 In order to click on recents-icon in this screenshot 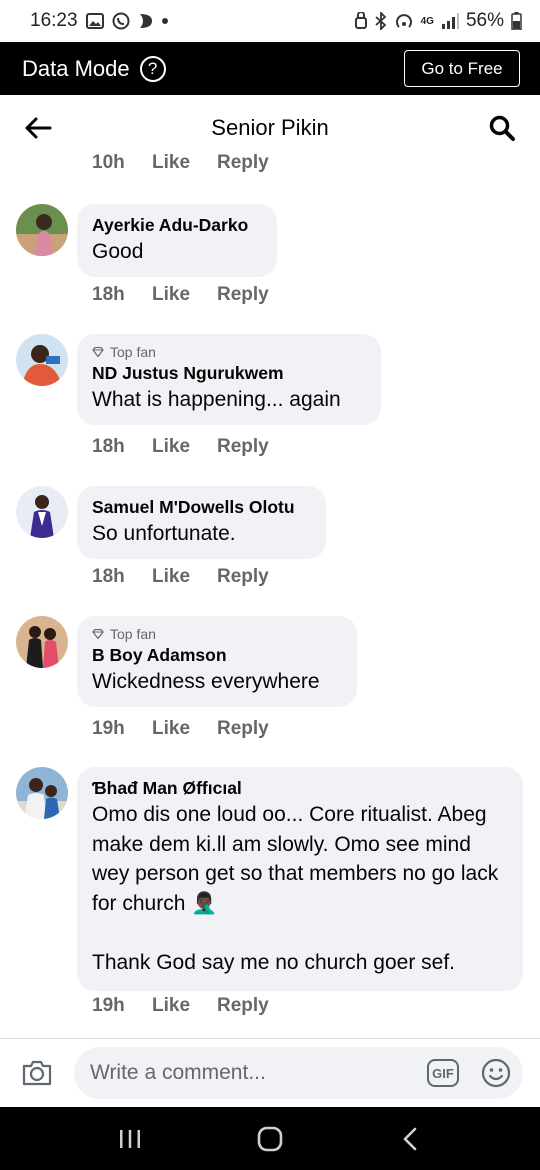, I will do `click(130, 1139)`.